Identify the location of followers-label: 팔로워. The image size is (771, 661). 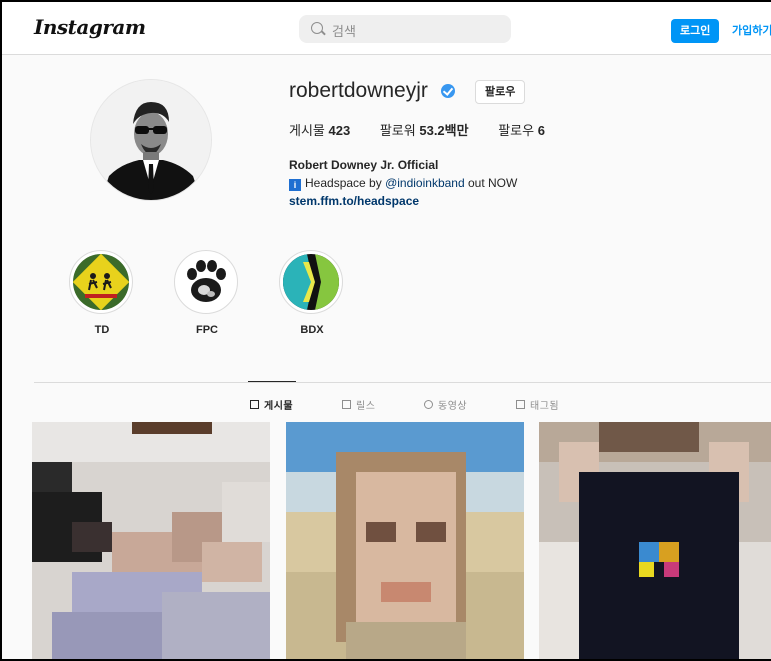
(397, 130).